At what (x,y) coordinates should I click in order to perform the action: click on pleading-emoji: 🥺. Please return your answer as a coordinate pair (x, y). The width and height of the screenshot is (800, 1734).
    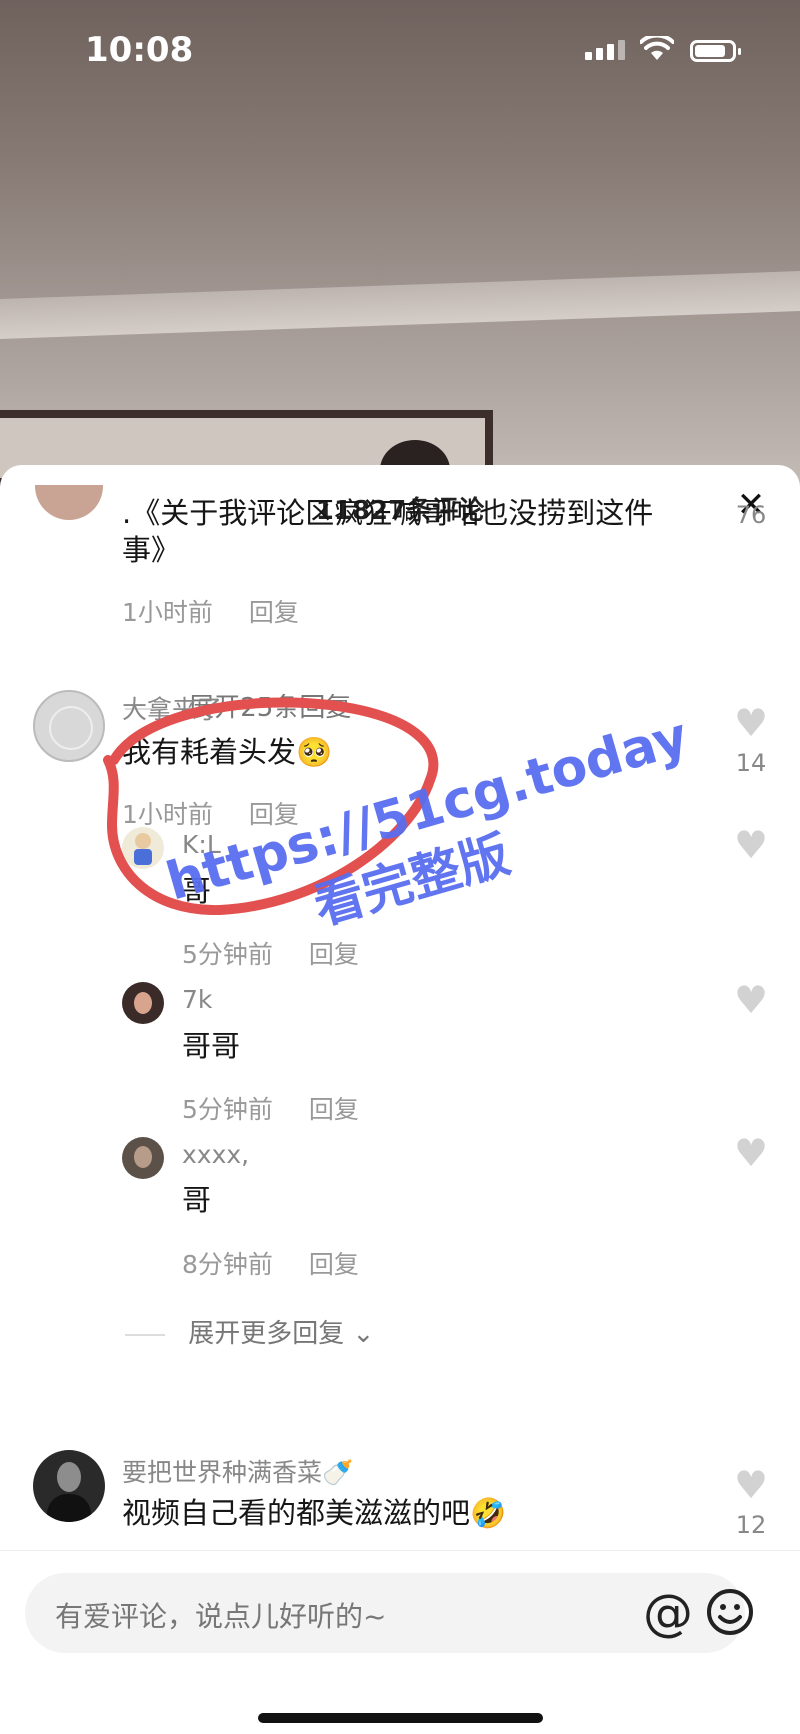
    Looking at the image, I should click on (314, 752).